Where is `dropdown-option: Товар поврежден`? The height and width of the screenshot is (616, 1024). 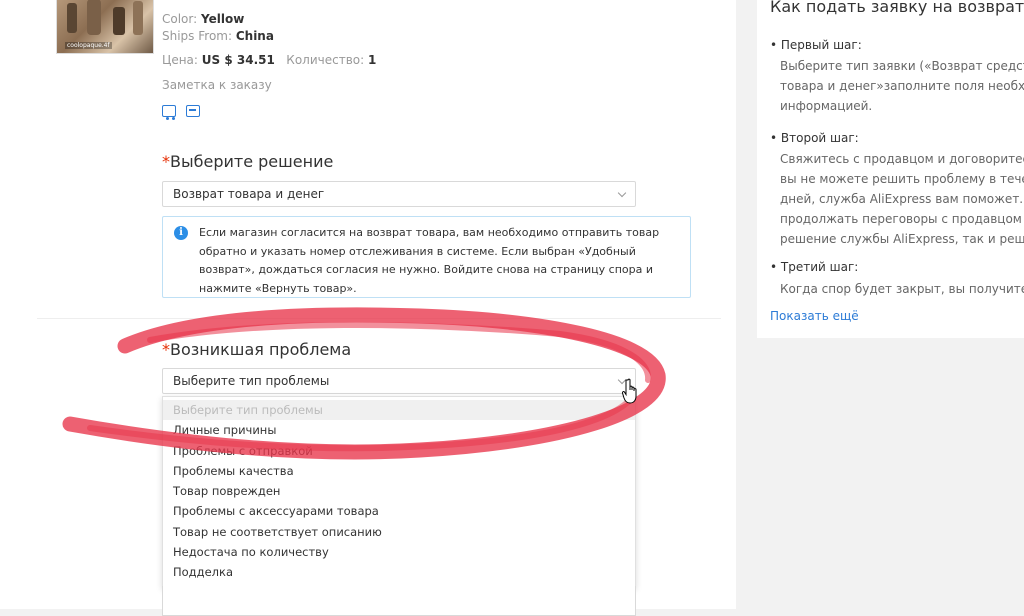 dropdown-option: Товар поврежден is located at coordinates (399, 491).